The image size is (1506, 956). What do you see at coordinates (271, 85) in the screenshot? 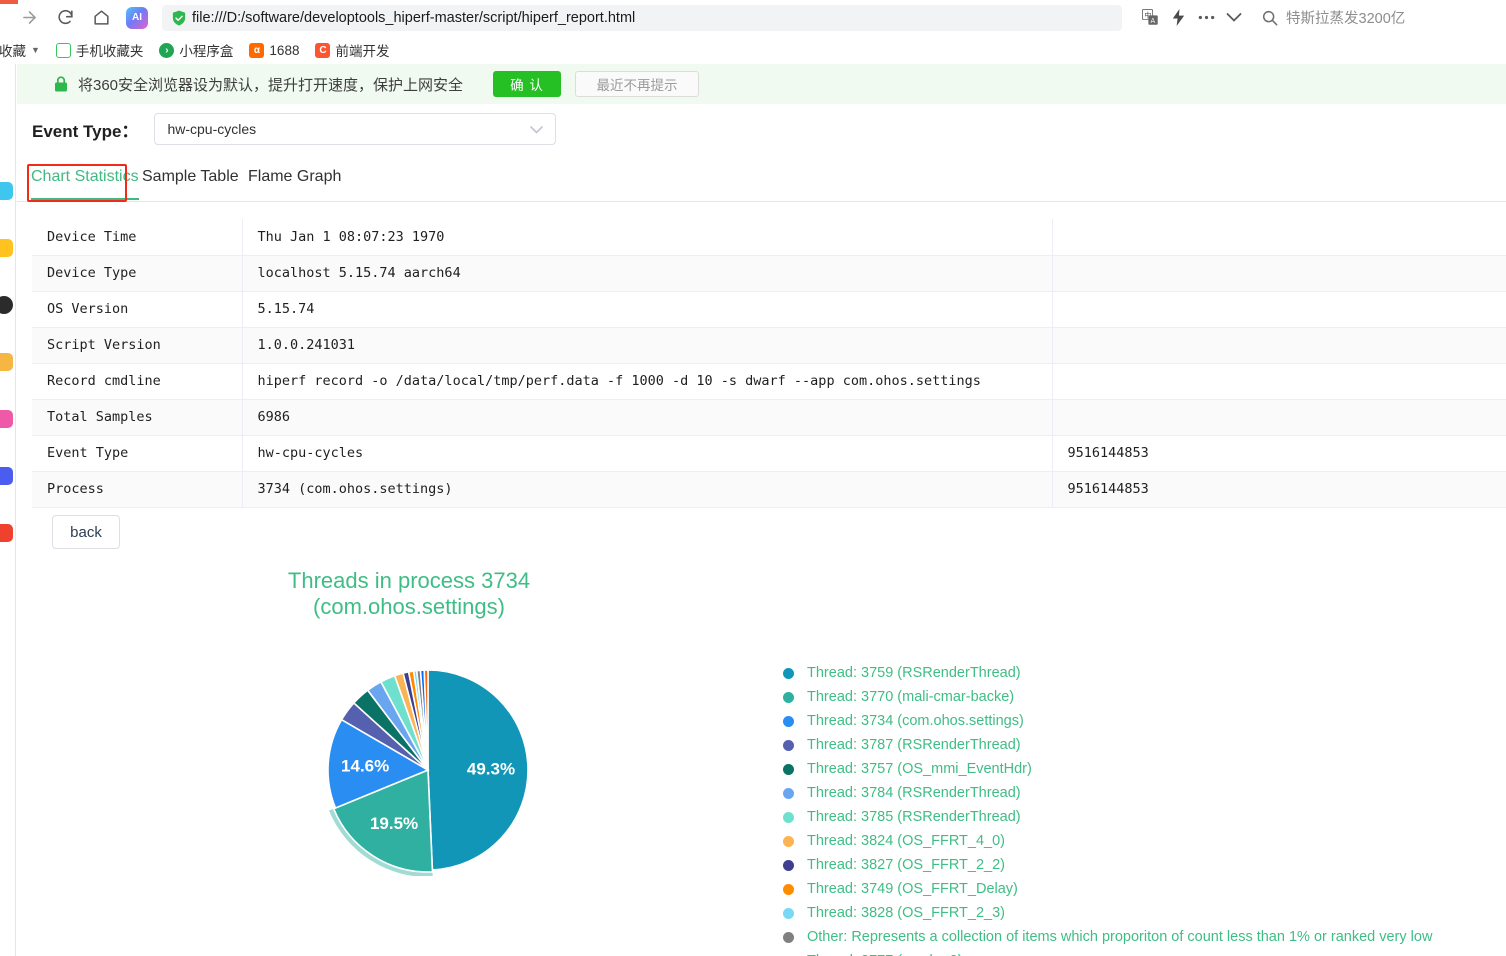
I see `notification-text: 将360安全浏览器设为默认，提升打开速度，保护上网安全` at bounding box center [271, 85].